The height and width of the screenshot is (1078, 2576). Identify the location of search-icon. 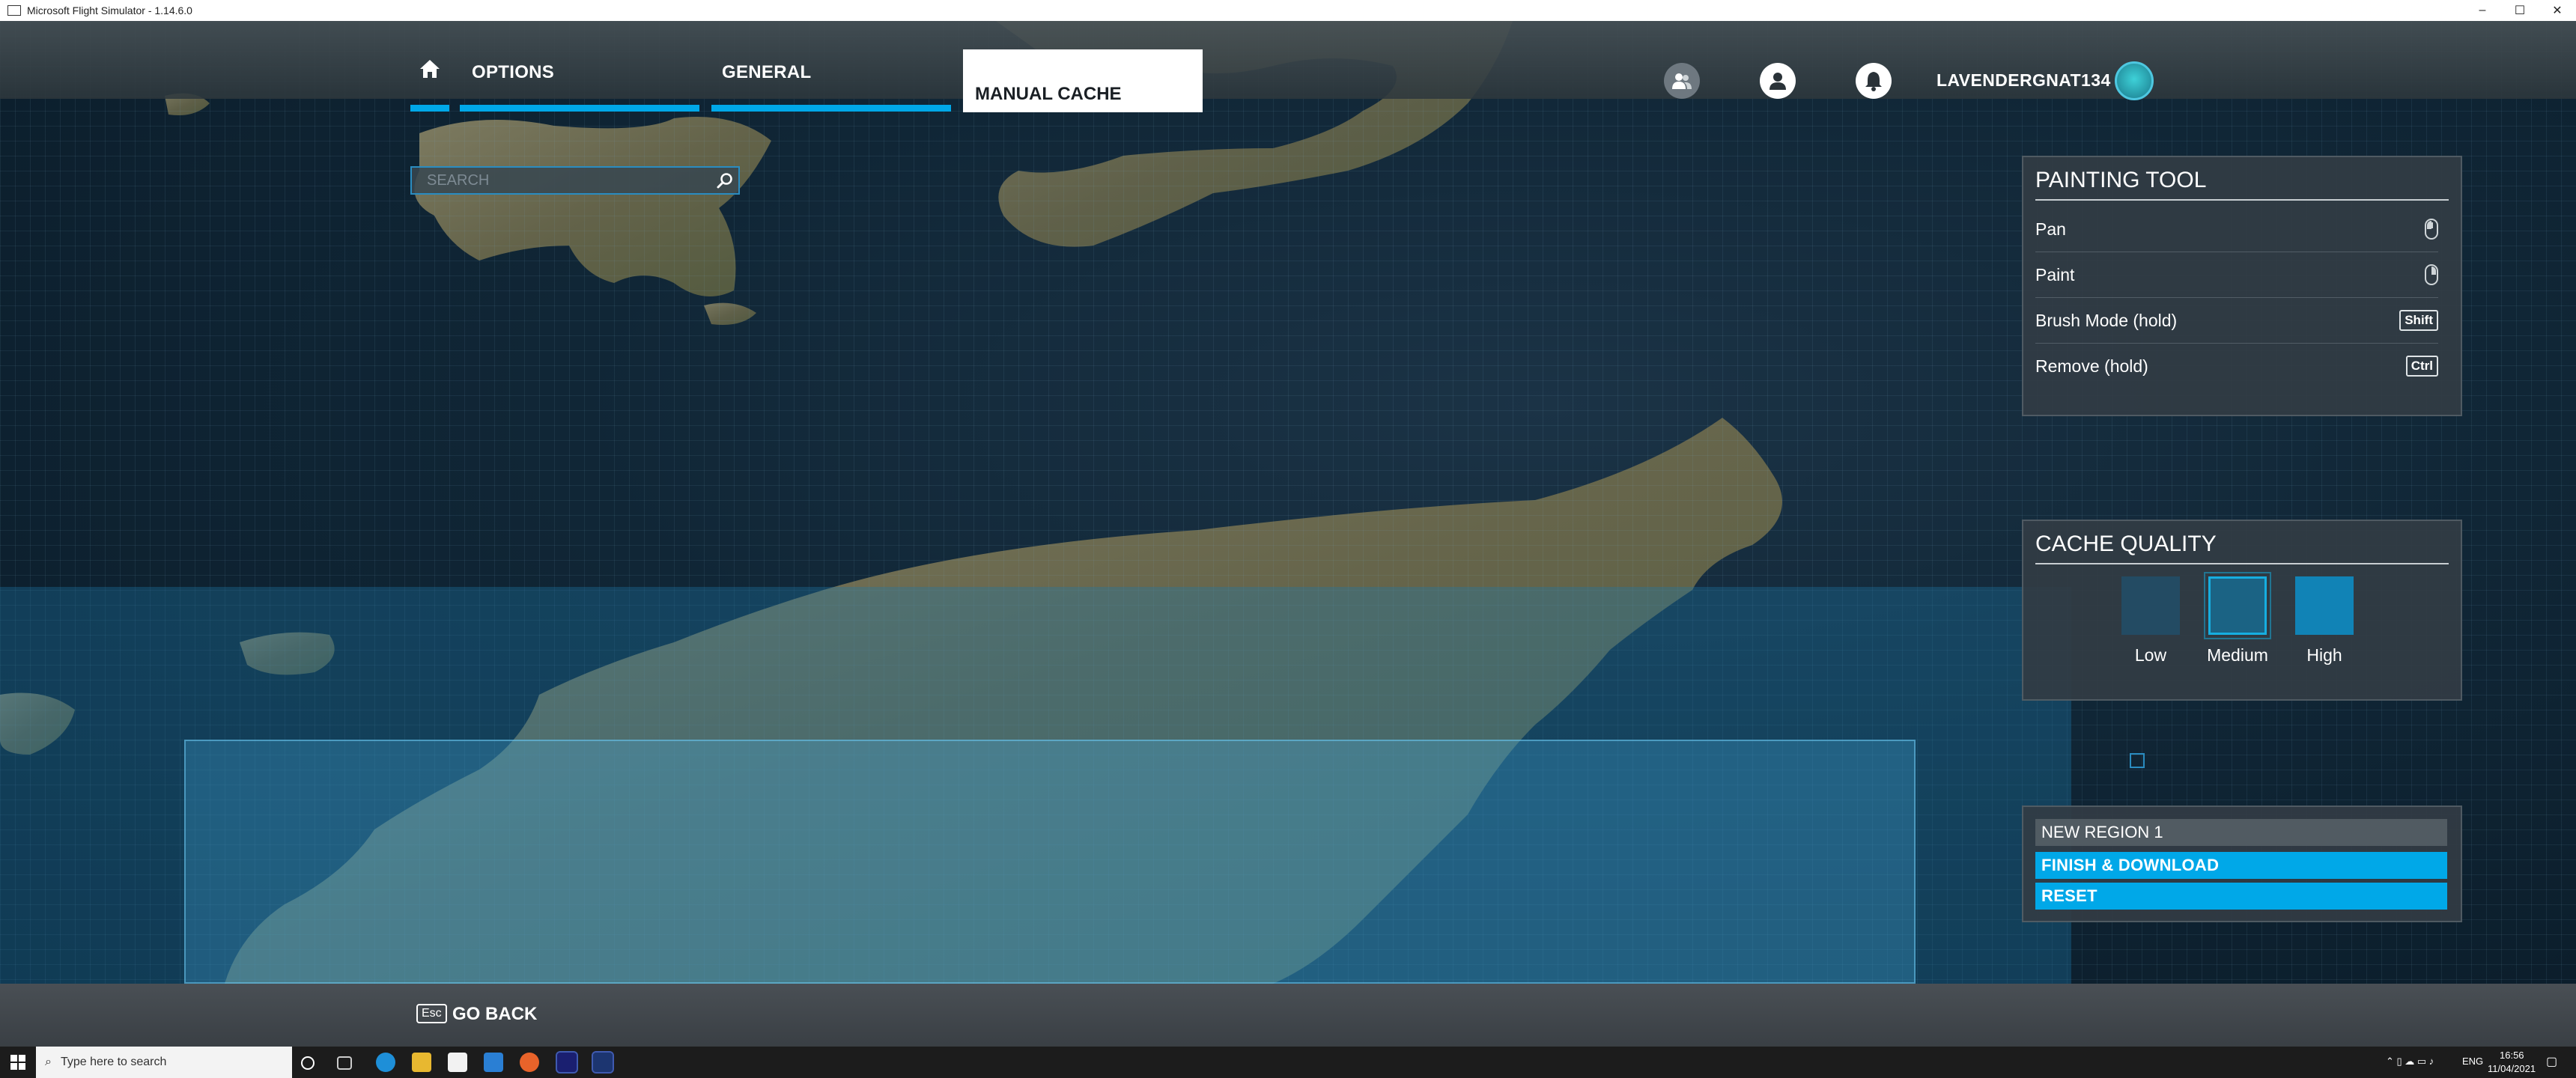
(724, 181).